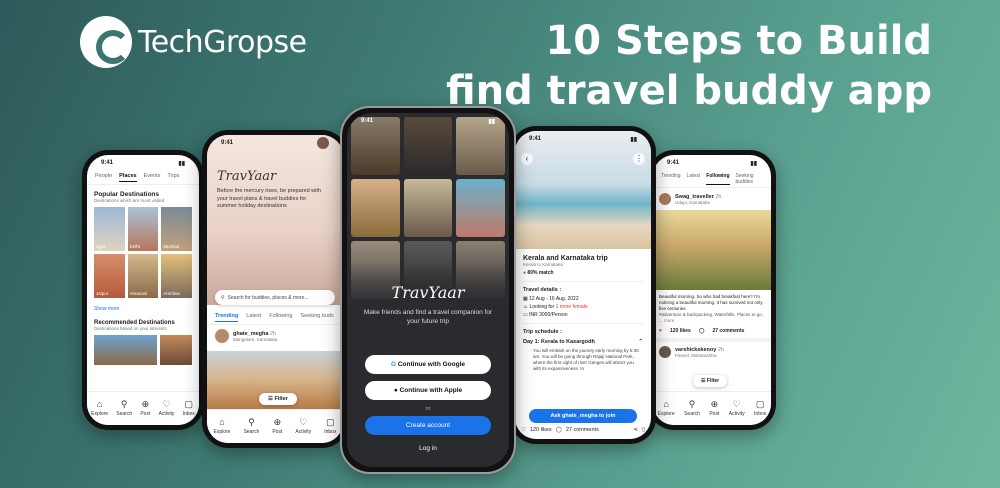  Describe the element at coordinates (431, 364) in the screenshot. I see `google-label: Continue with Google` at that location.